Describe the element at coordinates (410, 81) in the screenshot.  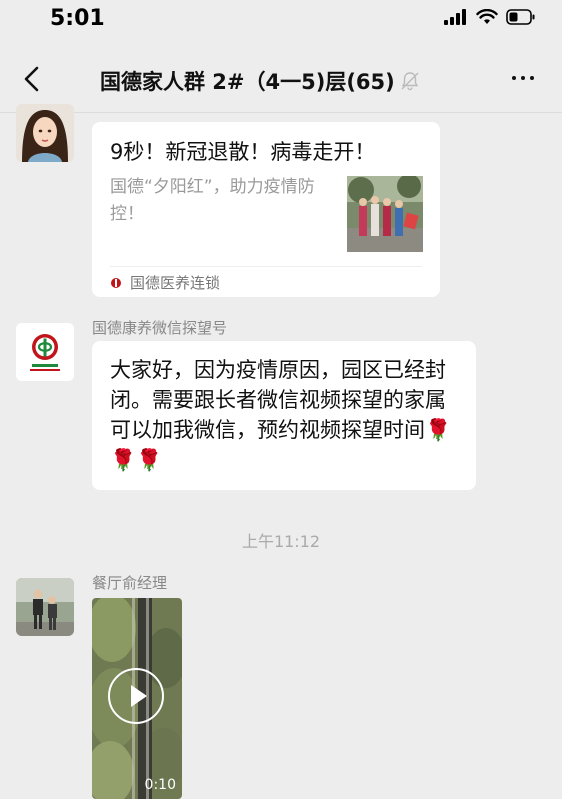
I see `mute-bell-icon` at that location.